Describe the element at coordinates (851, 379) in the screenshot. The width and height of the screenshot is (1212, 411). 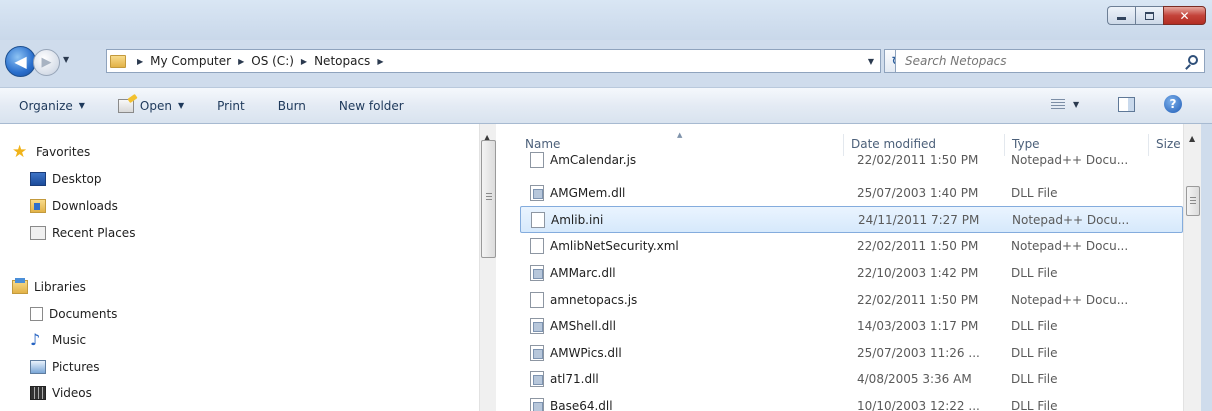
I see `table-row: atl71.dll 4/08/2005 3:36 AM DLL File` at that location.